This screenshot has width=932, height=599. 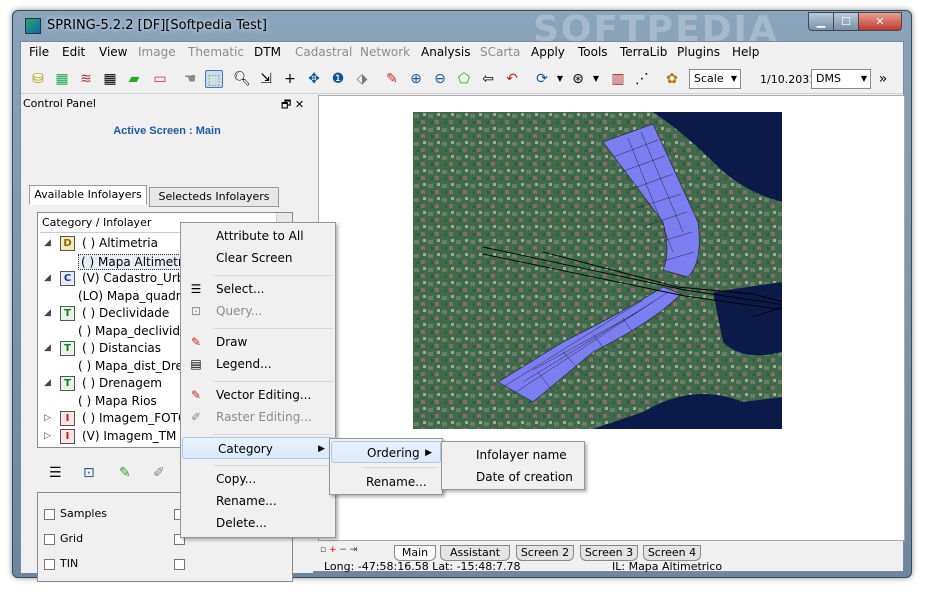 I want to click on tin-checkbox: TIN, so click(x=61, y=563).